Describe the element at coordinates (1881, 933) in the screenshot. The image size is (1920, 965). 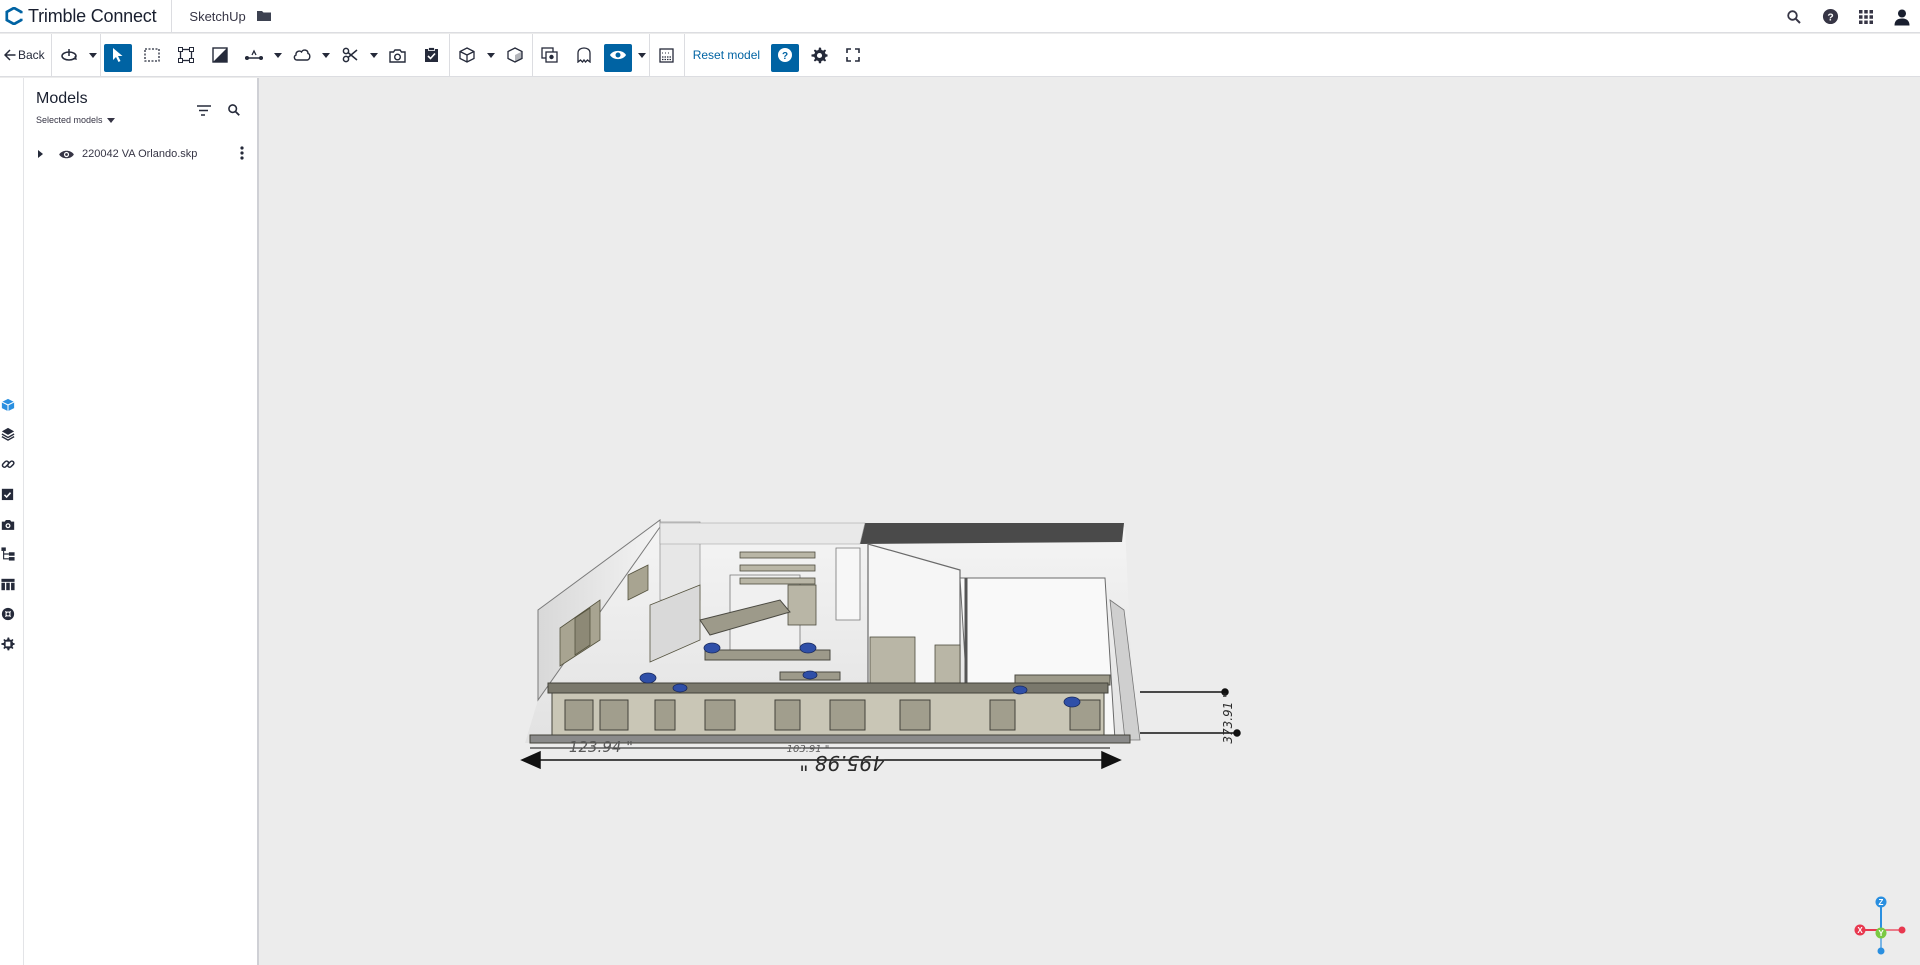
I see `y-axis-label: Y` at that location.